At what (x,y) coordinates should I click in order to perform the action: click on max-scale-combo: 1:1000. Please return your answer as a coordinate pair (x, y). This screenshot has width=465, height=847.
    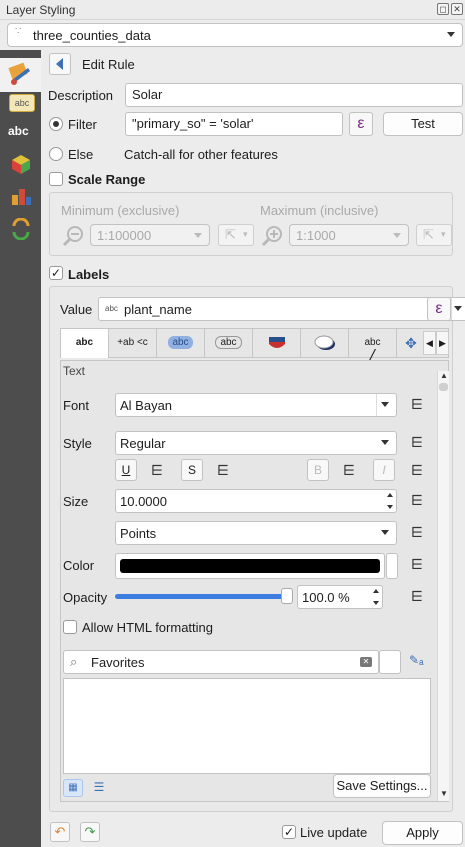
    Looking at the image, I should click on (349, 235).